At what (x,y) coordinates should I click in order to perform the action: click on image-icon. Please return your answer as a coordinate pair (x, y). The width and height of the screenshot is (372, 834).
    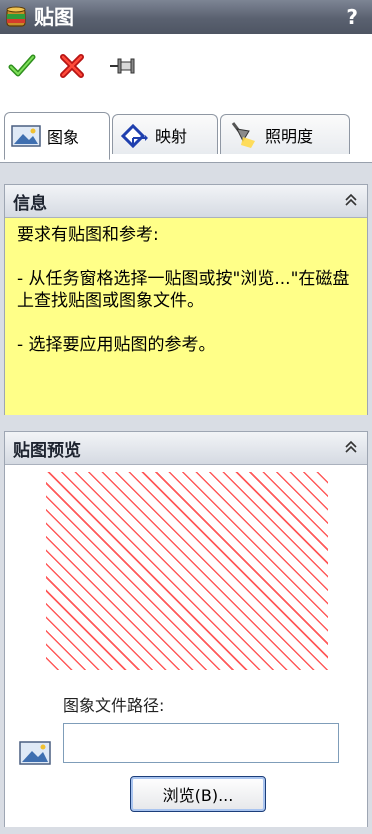
    Looking at the image, I should click on (26, 136).